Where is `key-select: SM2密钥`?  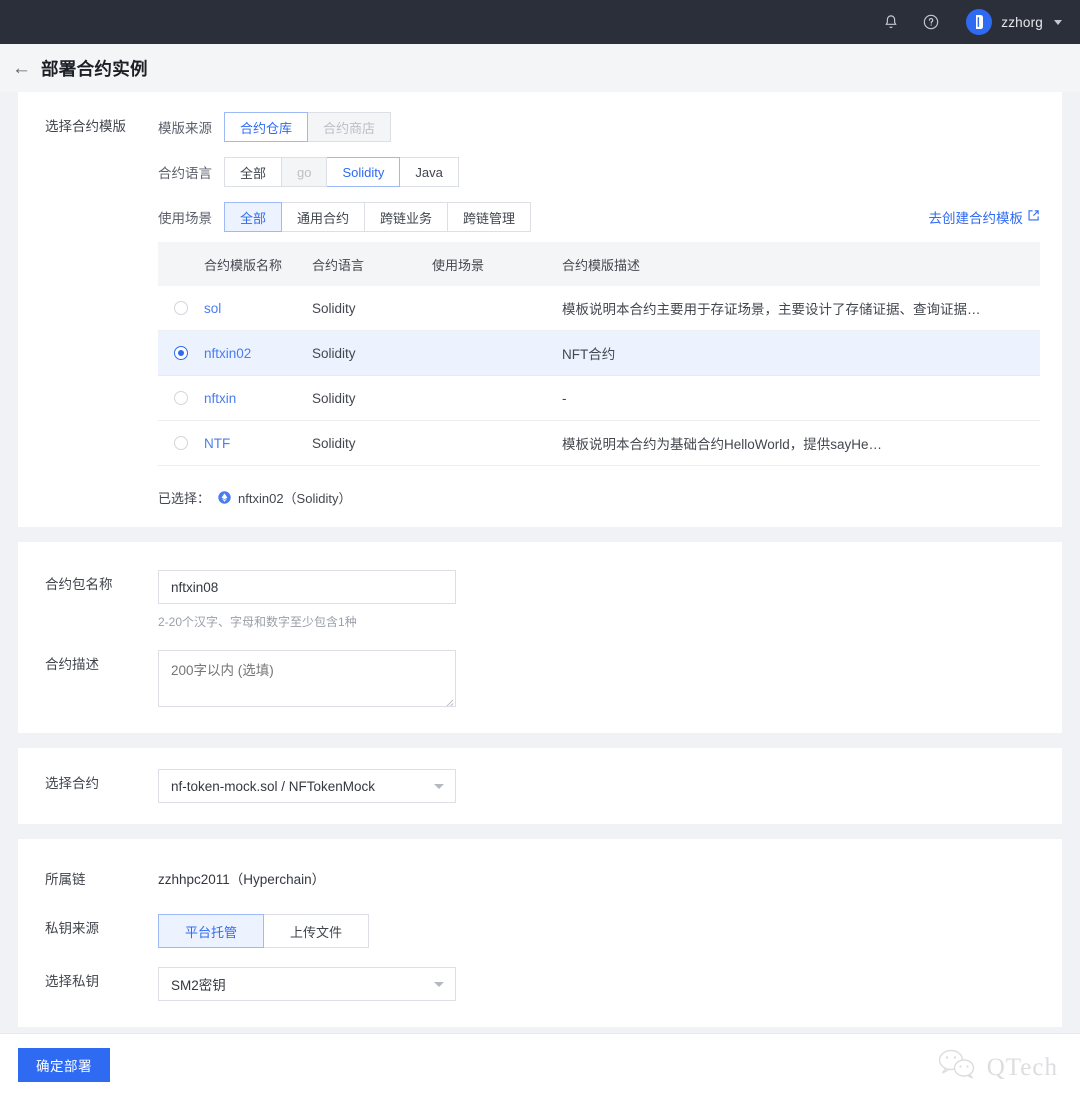 key-select: SM2密钥 is located at coordinates (307, 984).